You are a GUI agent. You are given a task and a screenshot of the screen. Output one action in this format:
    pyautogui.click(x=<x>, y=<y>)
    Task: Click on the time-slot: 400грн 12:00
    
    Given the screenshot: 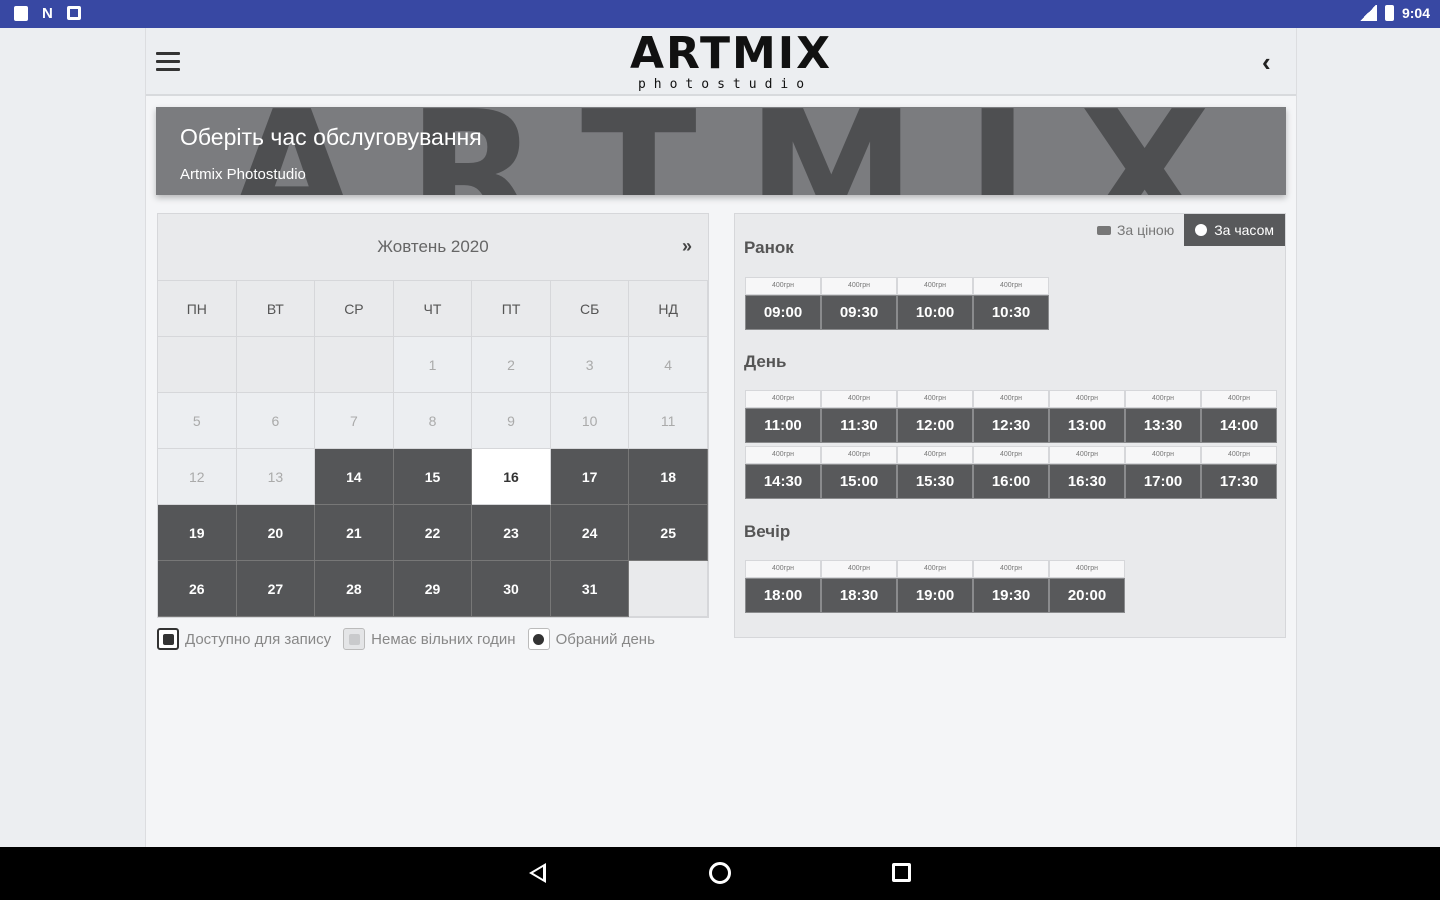 What is the action you would take?
    pyautogui.click(x=935, y=418)
    